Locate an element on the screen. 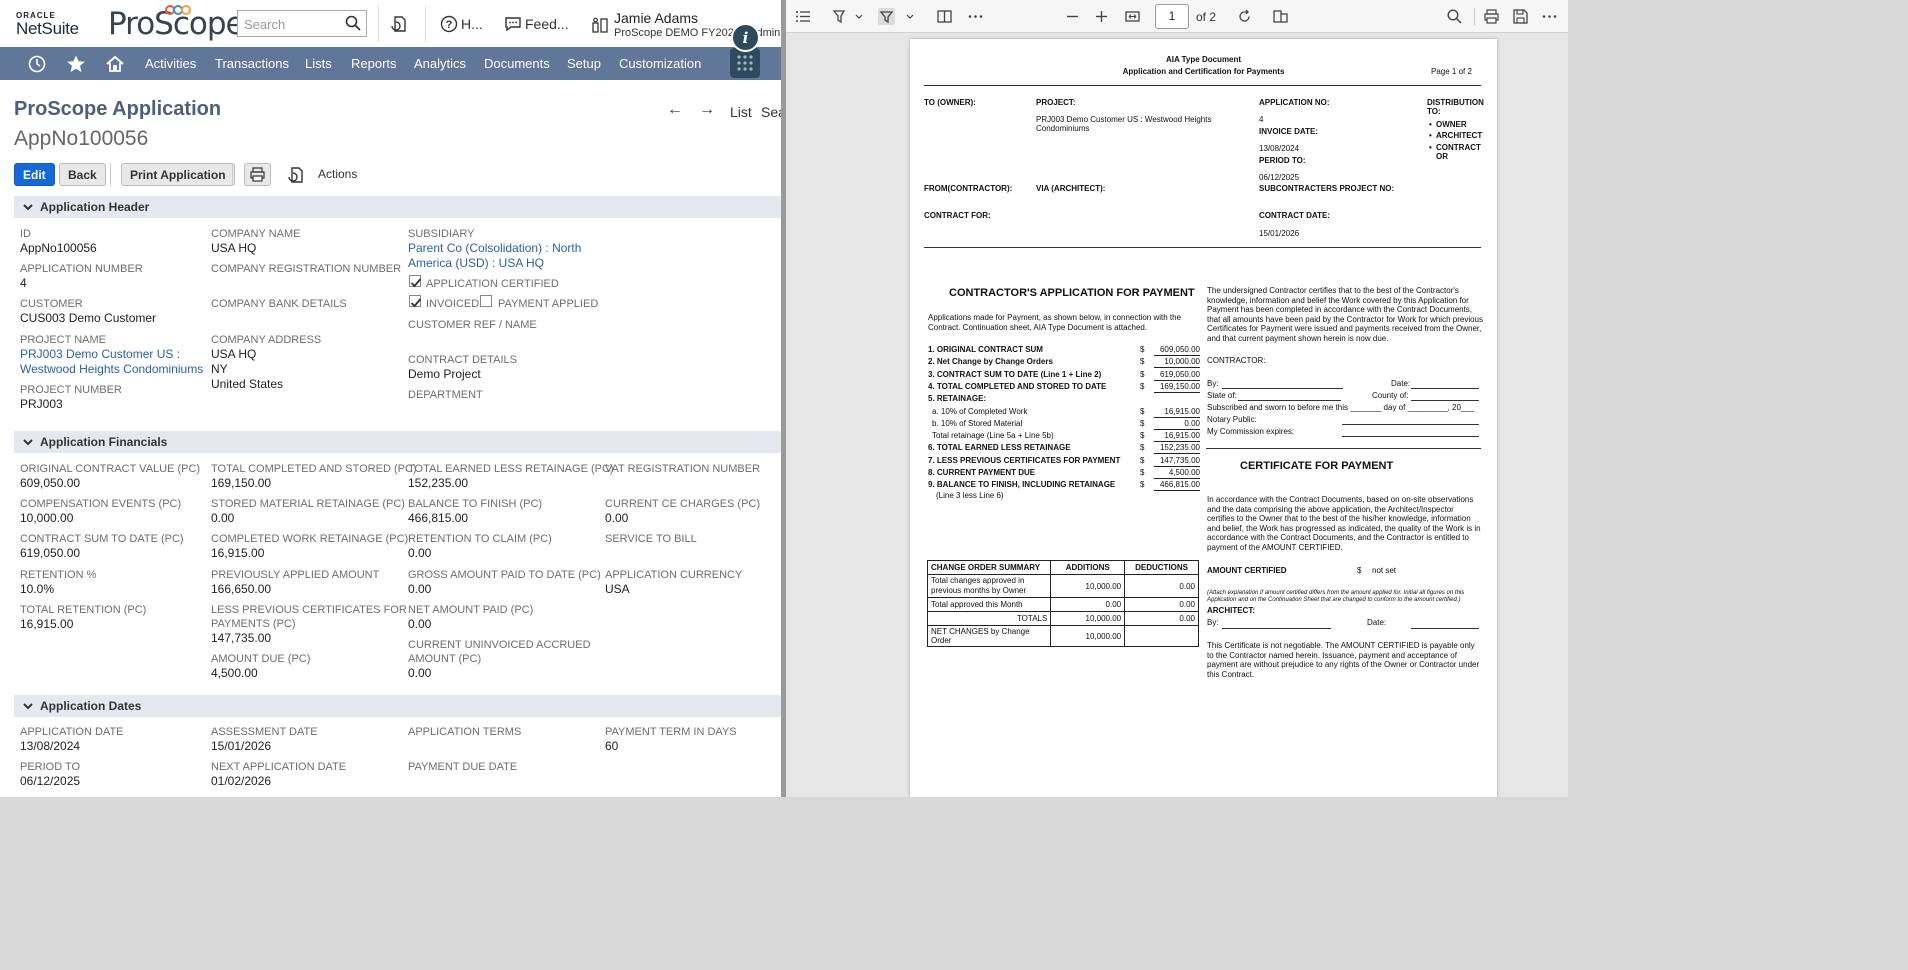 Image resolution: width=1908 pixels, height=970 pixels. actions-menu: Actions is located at coordinates (337, 174).